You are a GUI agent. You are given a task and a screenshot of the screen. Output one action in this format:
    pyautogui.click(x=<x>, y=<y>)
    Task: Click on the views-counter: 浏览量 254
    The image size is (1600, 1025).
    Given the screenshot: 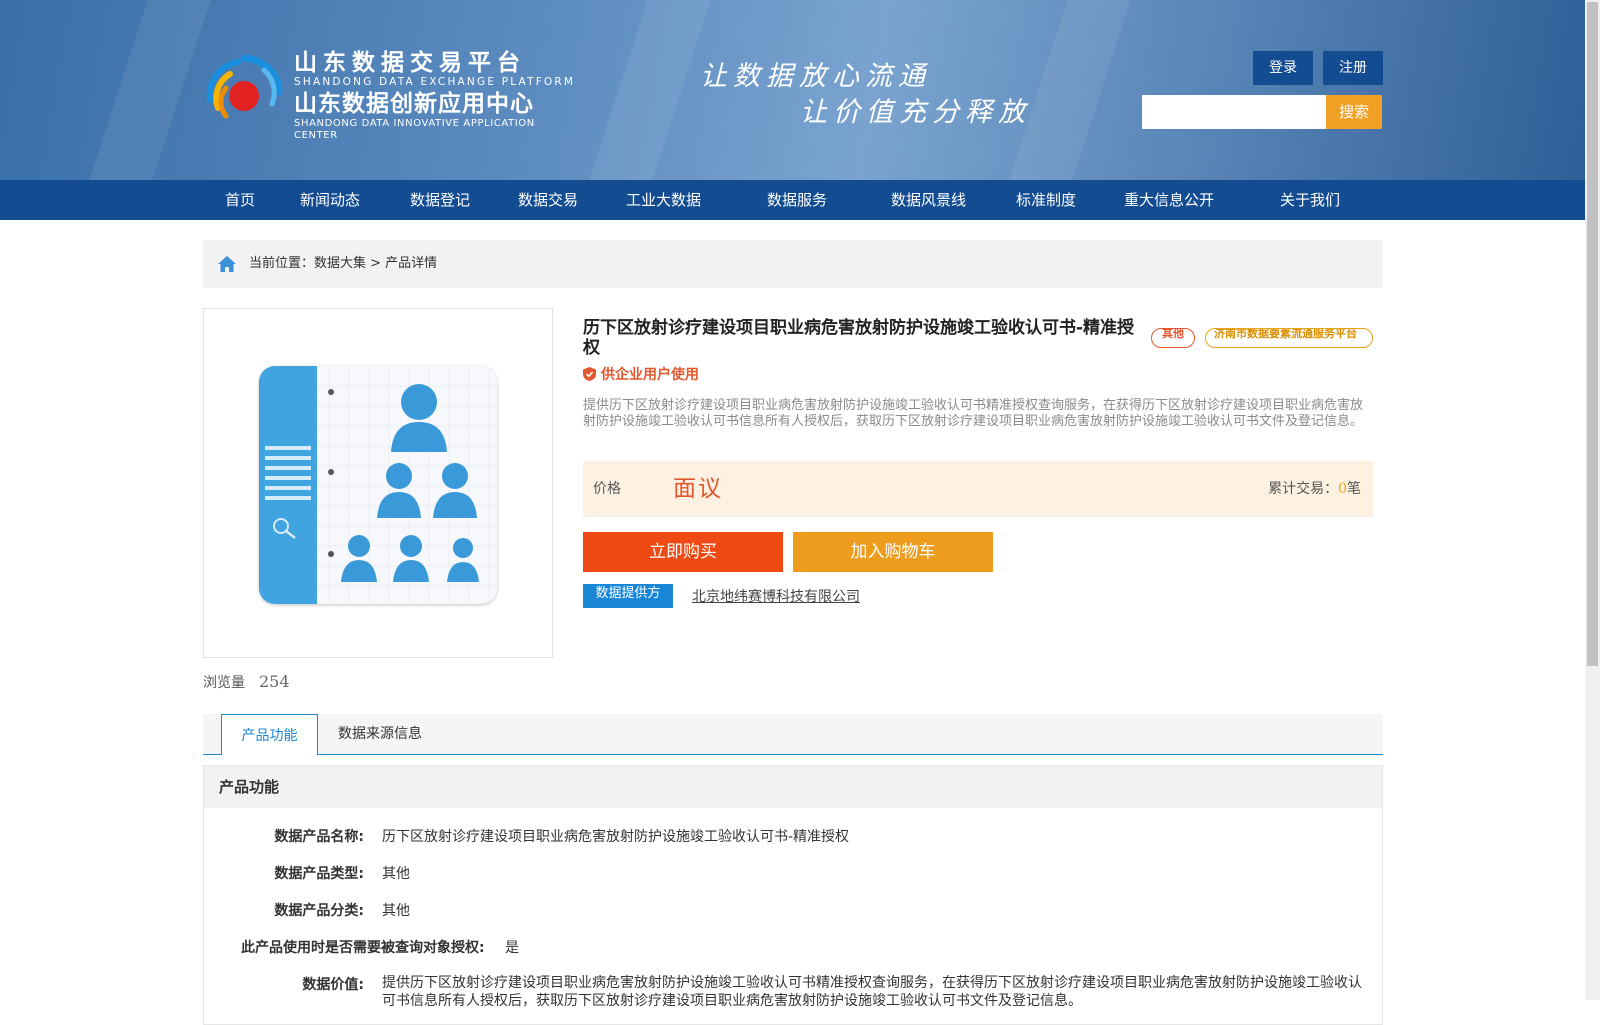 What is the action you would take?
    pyautogui.click(x=246, y=682)
    